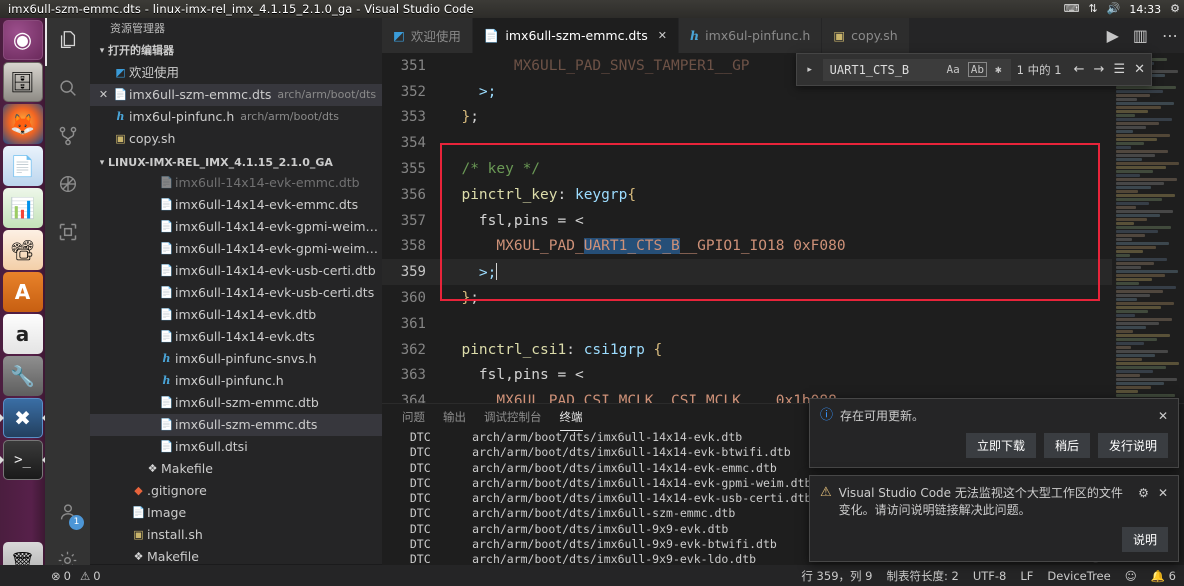  What do you see at coordinates (67, 186) in the screenshot?
I see `activity-debug` at bounding box center [67, 186].